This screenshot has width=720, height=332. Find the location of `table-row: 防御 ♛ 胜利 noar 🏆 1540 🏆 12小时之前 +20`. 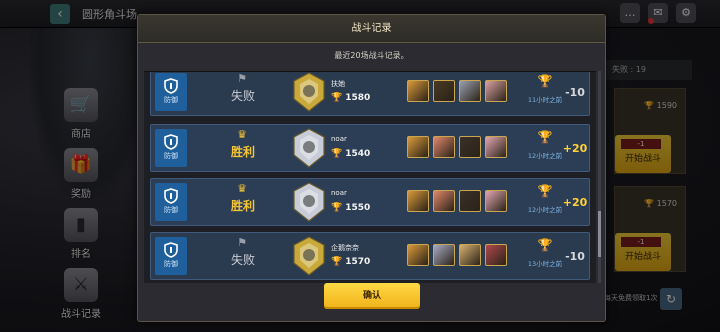

table-row: 防御 ♛ 胜利 noar 🏆 1540 🏆 12小时之前 +20 is located at coordinates (370, 148).